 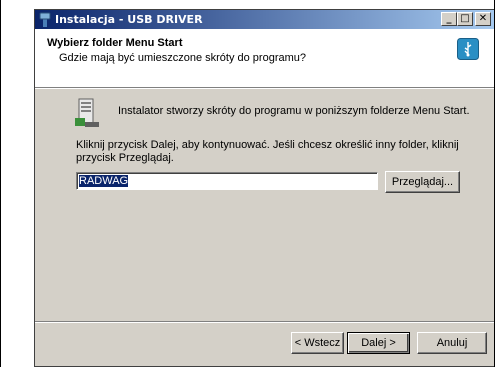 What do you see at coordinates (104, 181) in the screenshot?
I see `folder-value: RADWAG` at bounding box center [104, 181].